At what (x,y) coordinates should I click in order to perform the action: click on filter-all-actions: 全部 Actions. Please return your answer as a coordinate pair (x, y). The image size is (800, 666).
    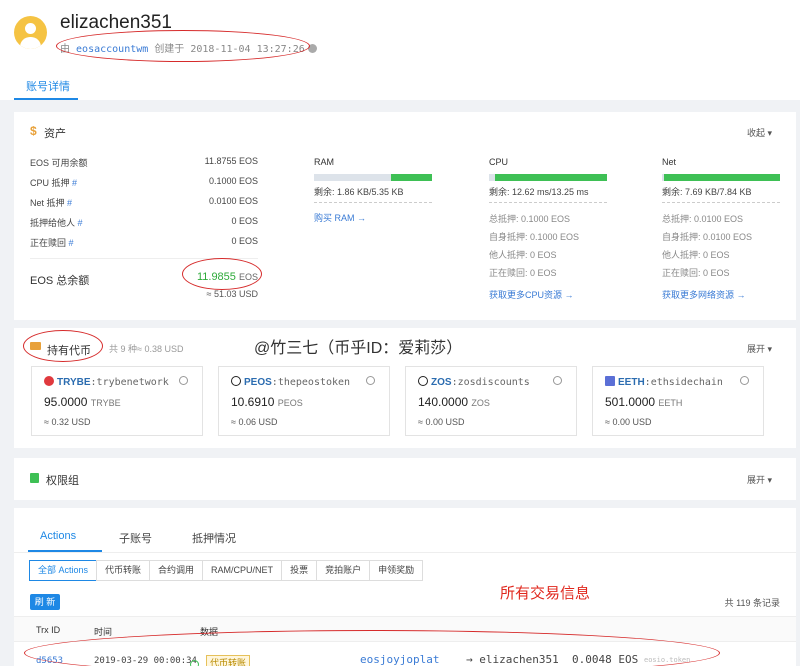
    Looking at the image, I should click on (63, 570).